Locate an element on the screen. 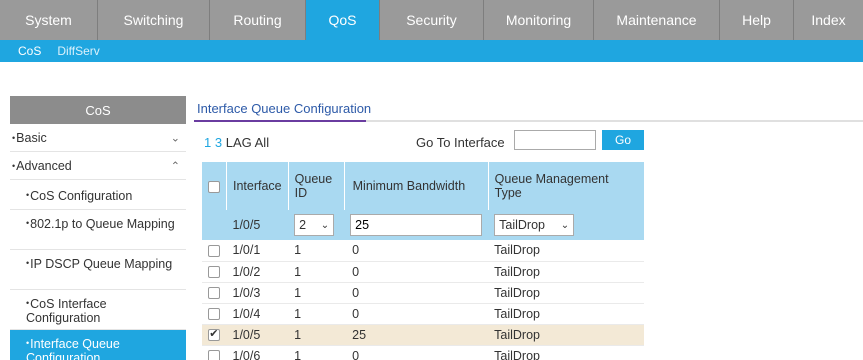  table-row: 1/0/6 1 0 TailDrop is located at coordinates (423, 352).